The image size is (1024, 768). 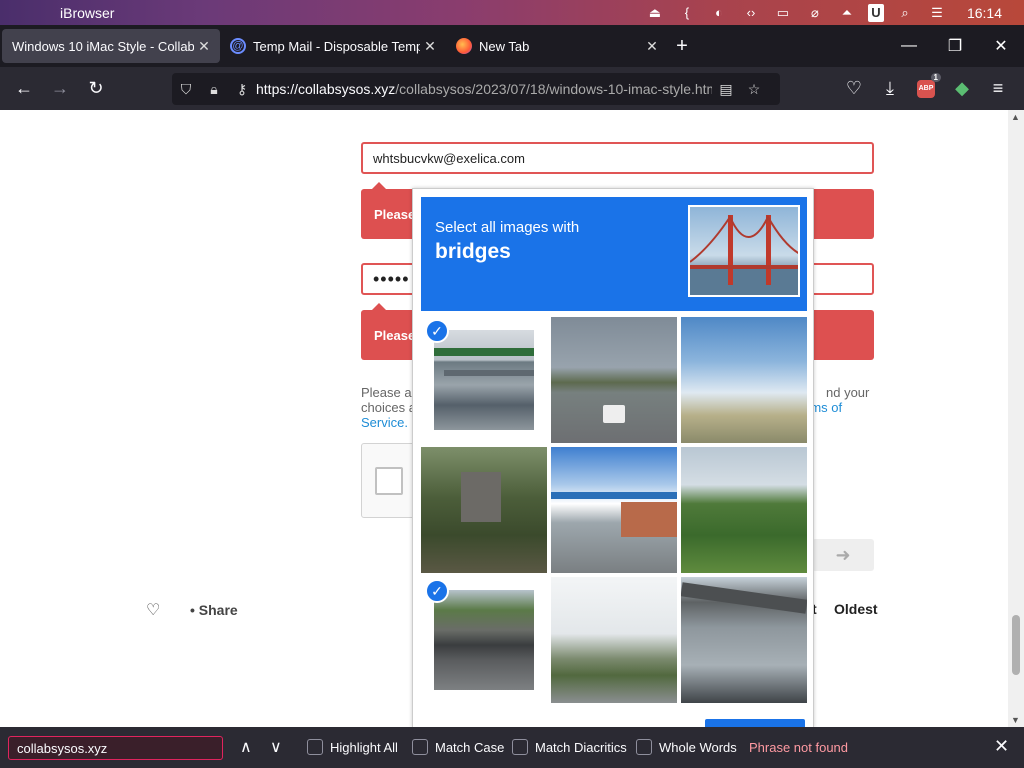 What do you see at coordinates (754, 89) in the screenshot?
I see `bookmark-star-icon: ☆` at bounding box center [754, 89].